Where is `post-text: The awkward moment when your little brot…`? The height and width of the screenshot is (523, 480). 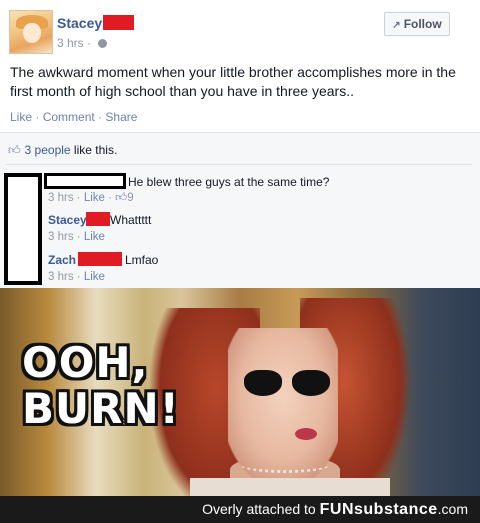
post-text: The awkward moment when your little brot… is located at coordinates (233, 81).